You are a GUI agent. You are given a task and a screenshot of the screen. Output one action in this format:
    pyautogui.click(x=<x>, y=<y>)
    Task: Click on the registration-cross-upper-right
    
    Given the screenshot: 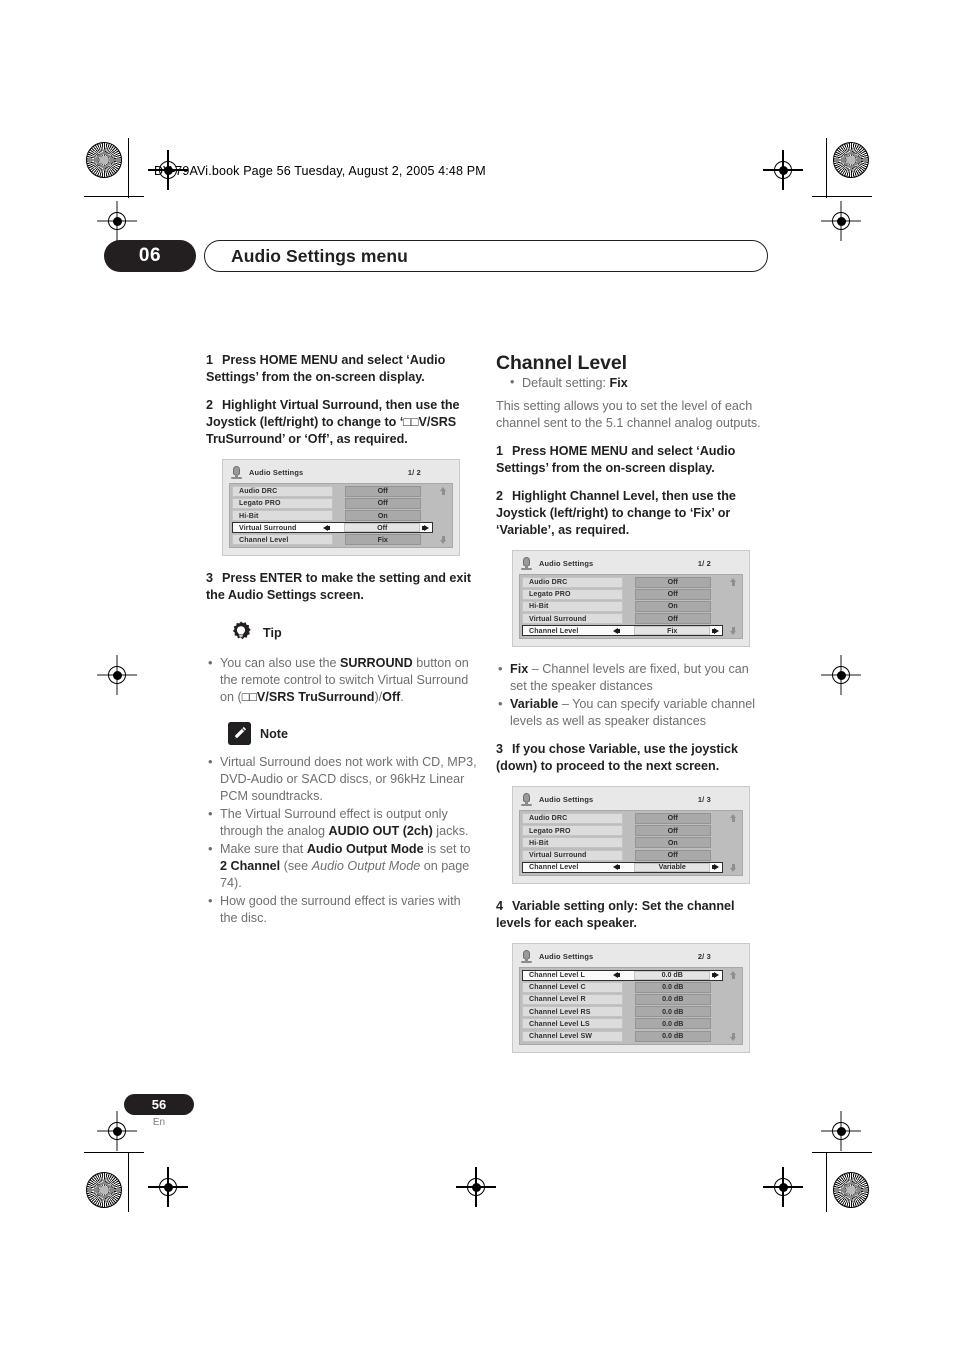 What is the action you would take?
    pyautogui.click(x=841, y=221)
    